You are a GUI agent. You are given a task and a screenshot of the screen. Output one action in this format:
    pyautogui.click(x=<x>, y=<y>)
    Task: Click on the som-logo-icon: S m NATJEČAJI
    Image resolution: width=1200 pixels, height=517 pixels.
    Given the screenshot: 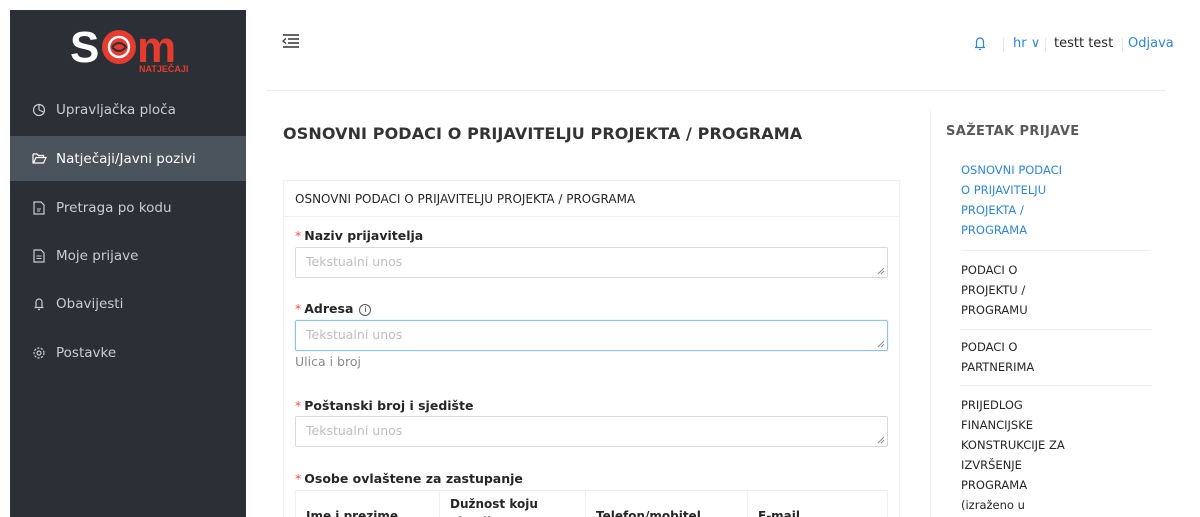 What is the action you would take?
    pyautogui.click(x=129, y=48)
    